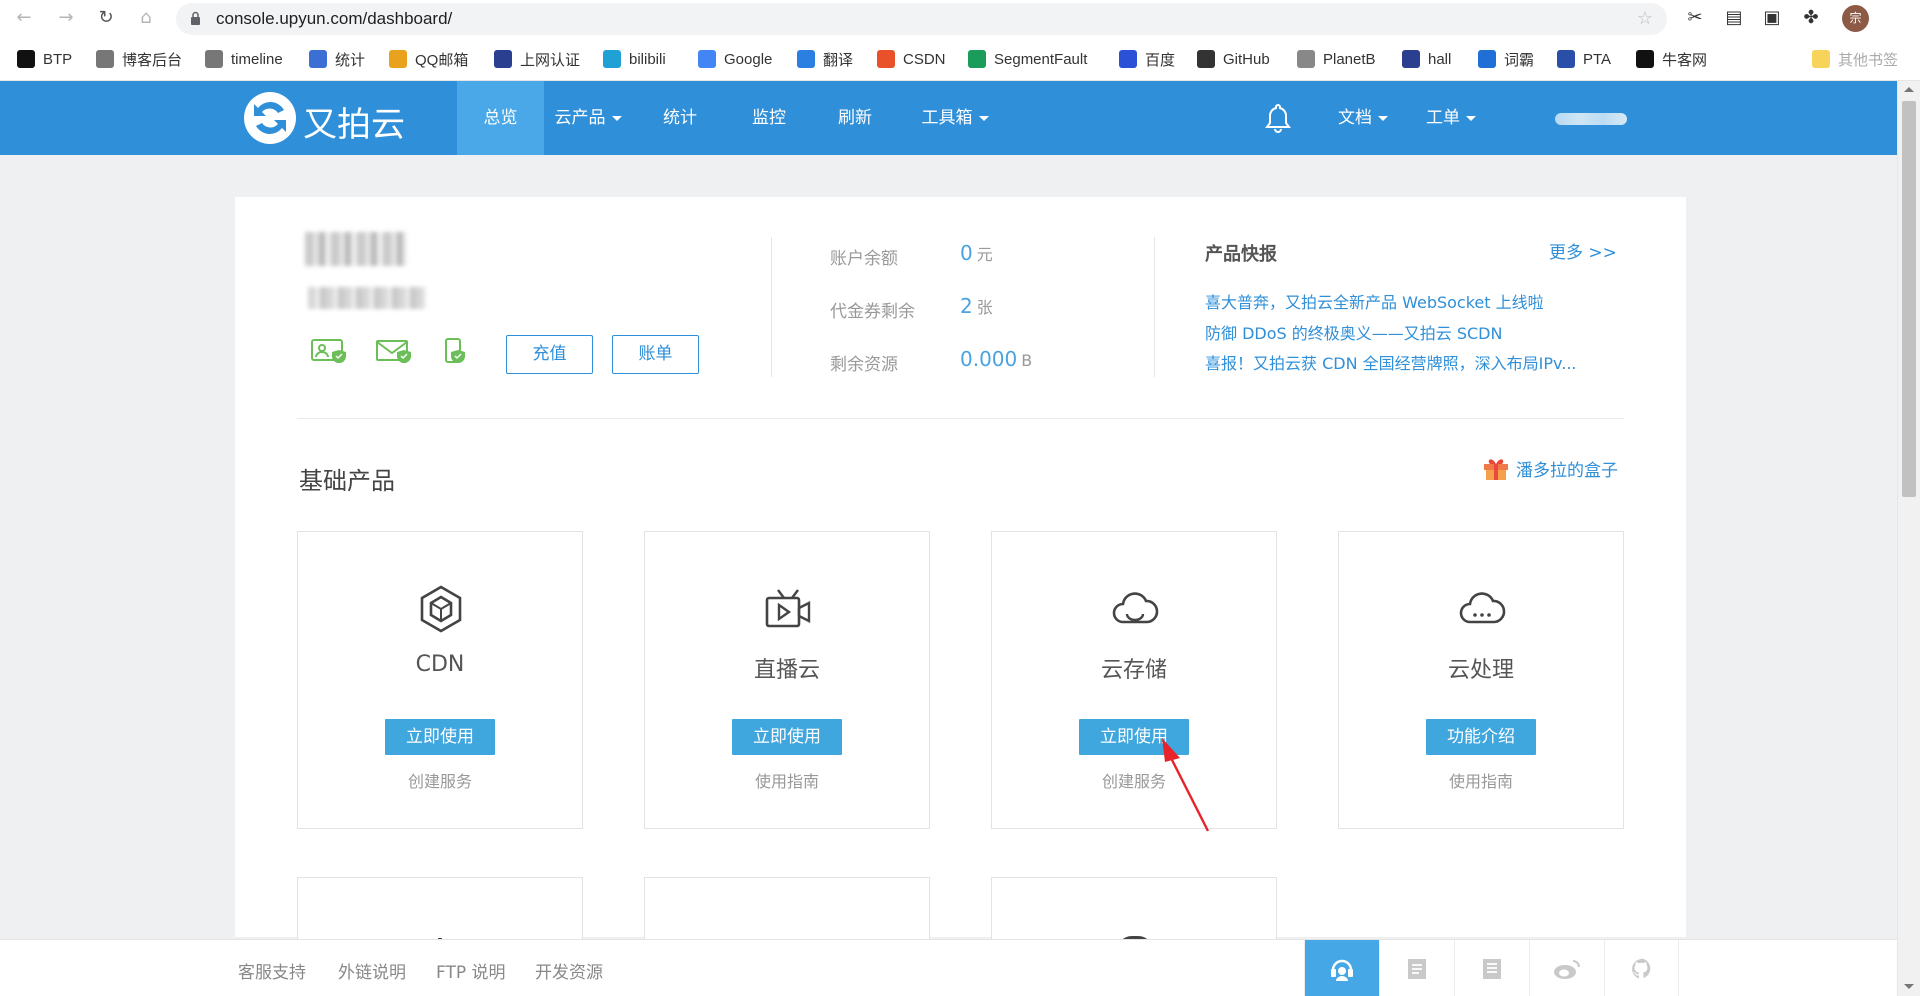 Image resolution: width=1920 pixels, height=996 pixels. Describe the element at coordinates (1147, 59) in the screenshot. I see `bookmark-百度: 百度` at that location.